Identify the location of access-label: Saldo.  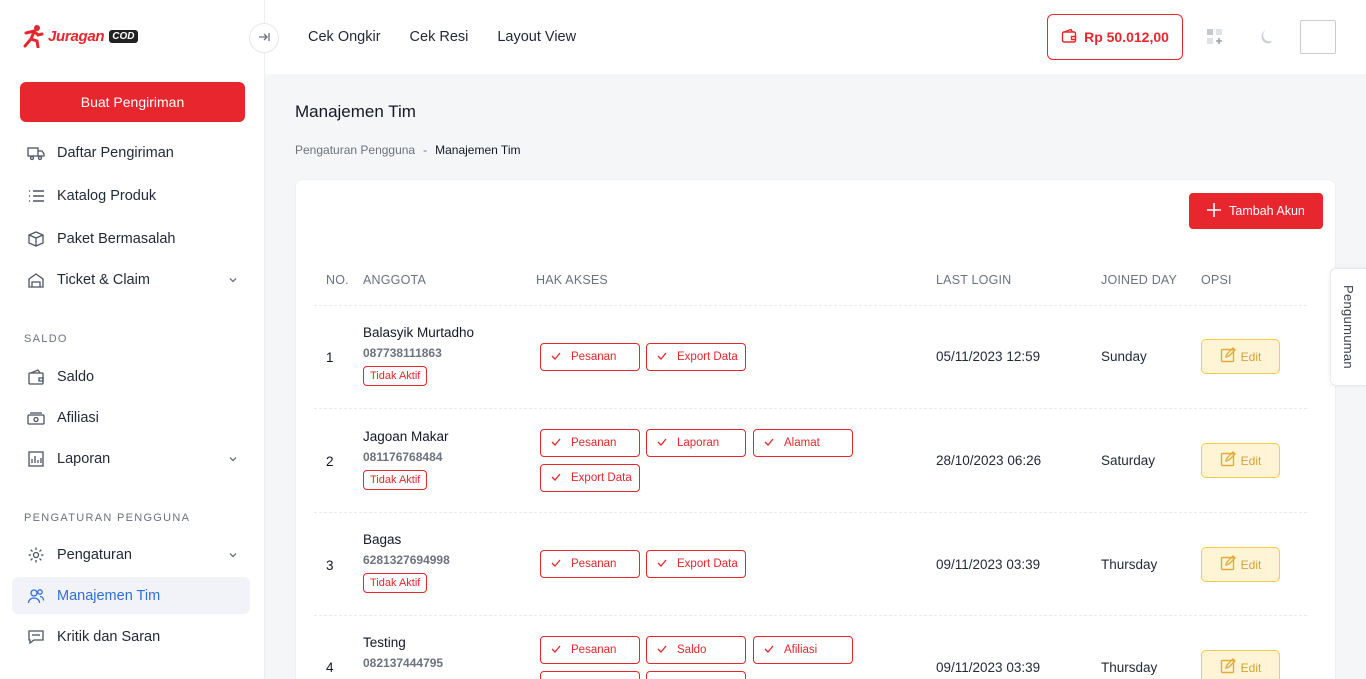
(692, 650).